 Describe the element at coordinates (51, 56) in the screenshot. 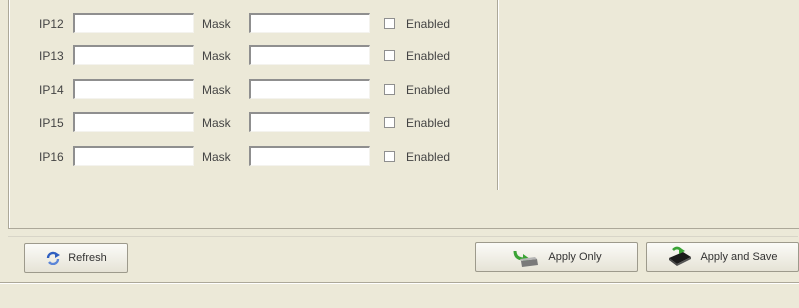

I see `ip-label: IP13` at that location.